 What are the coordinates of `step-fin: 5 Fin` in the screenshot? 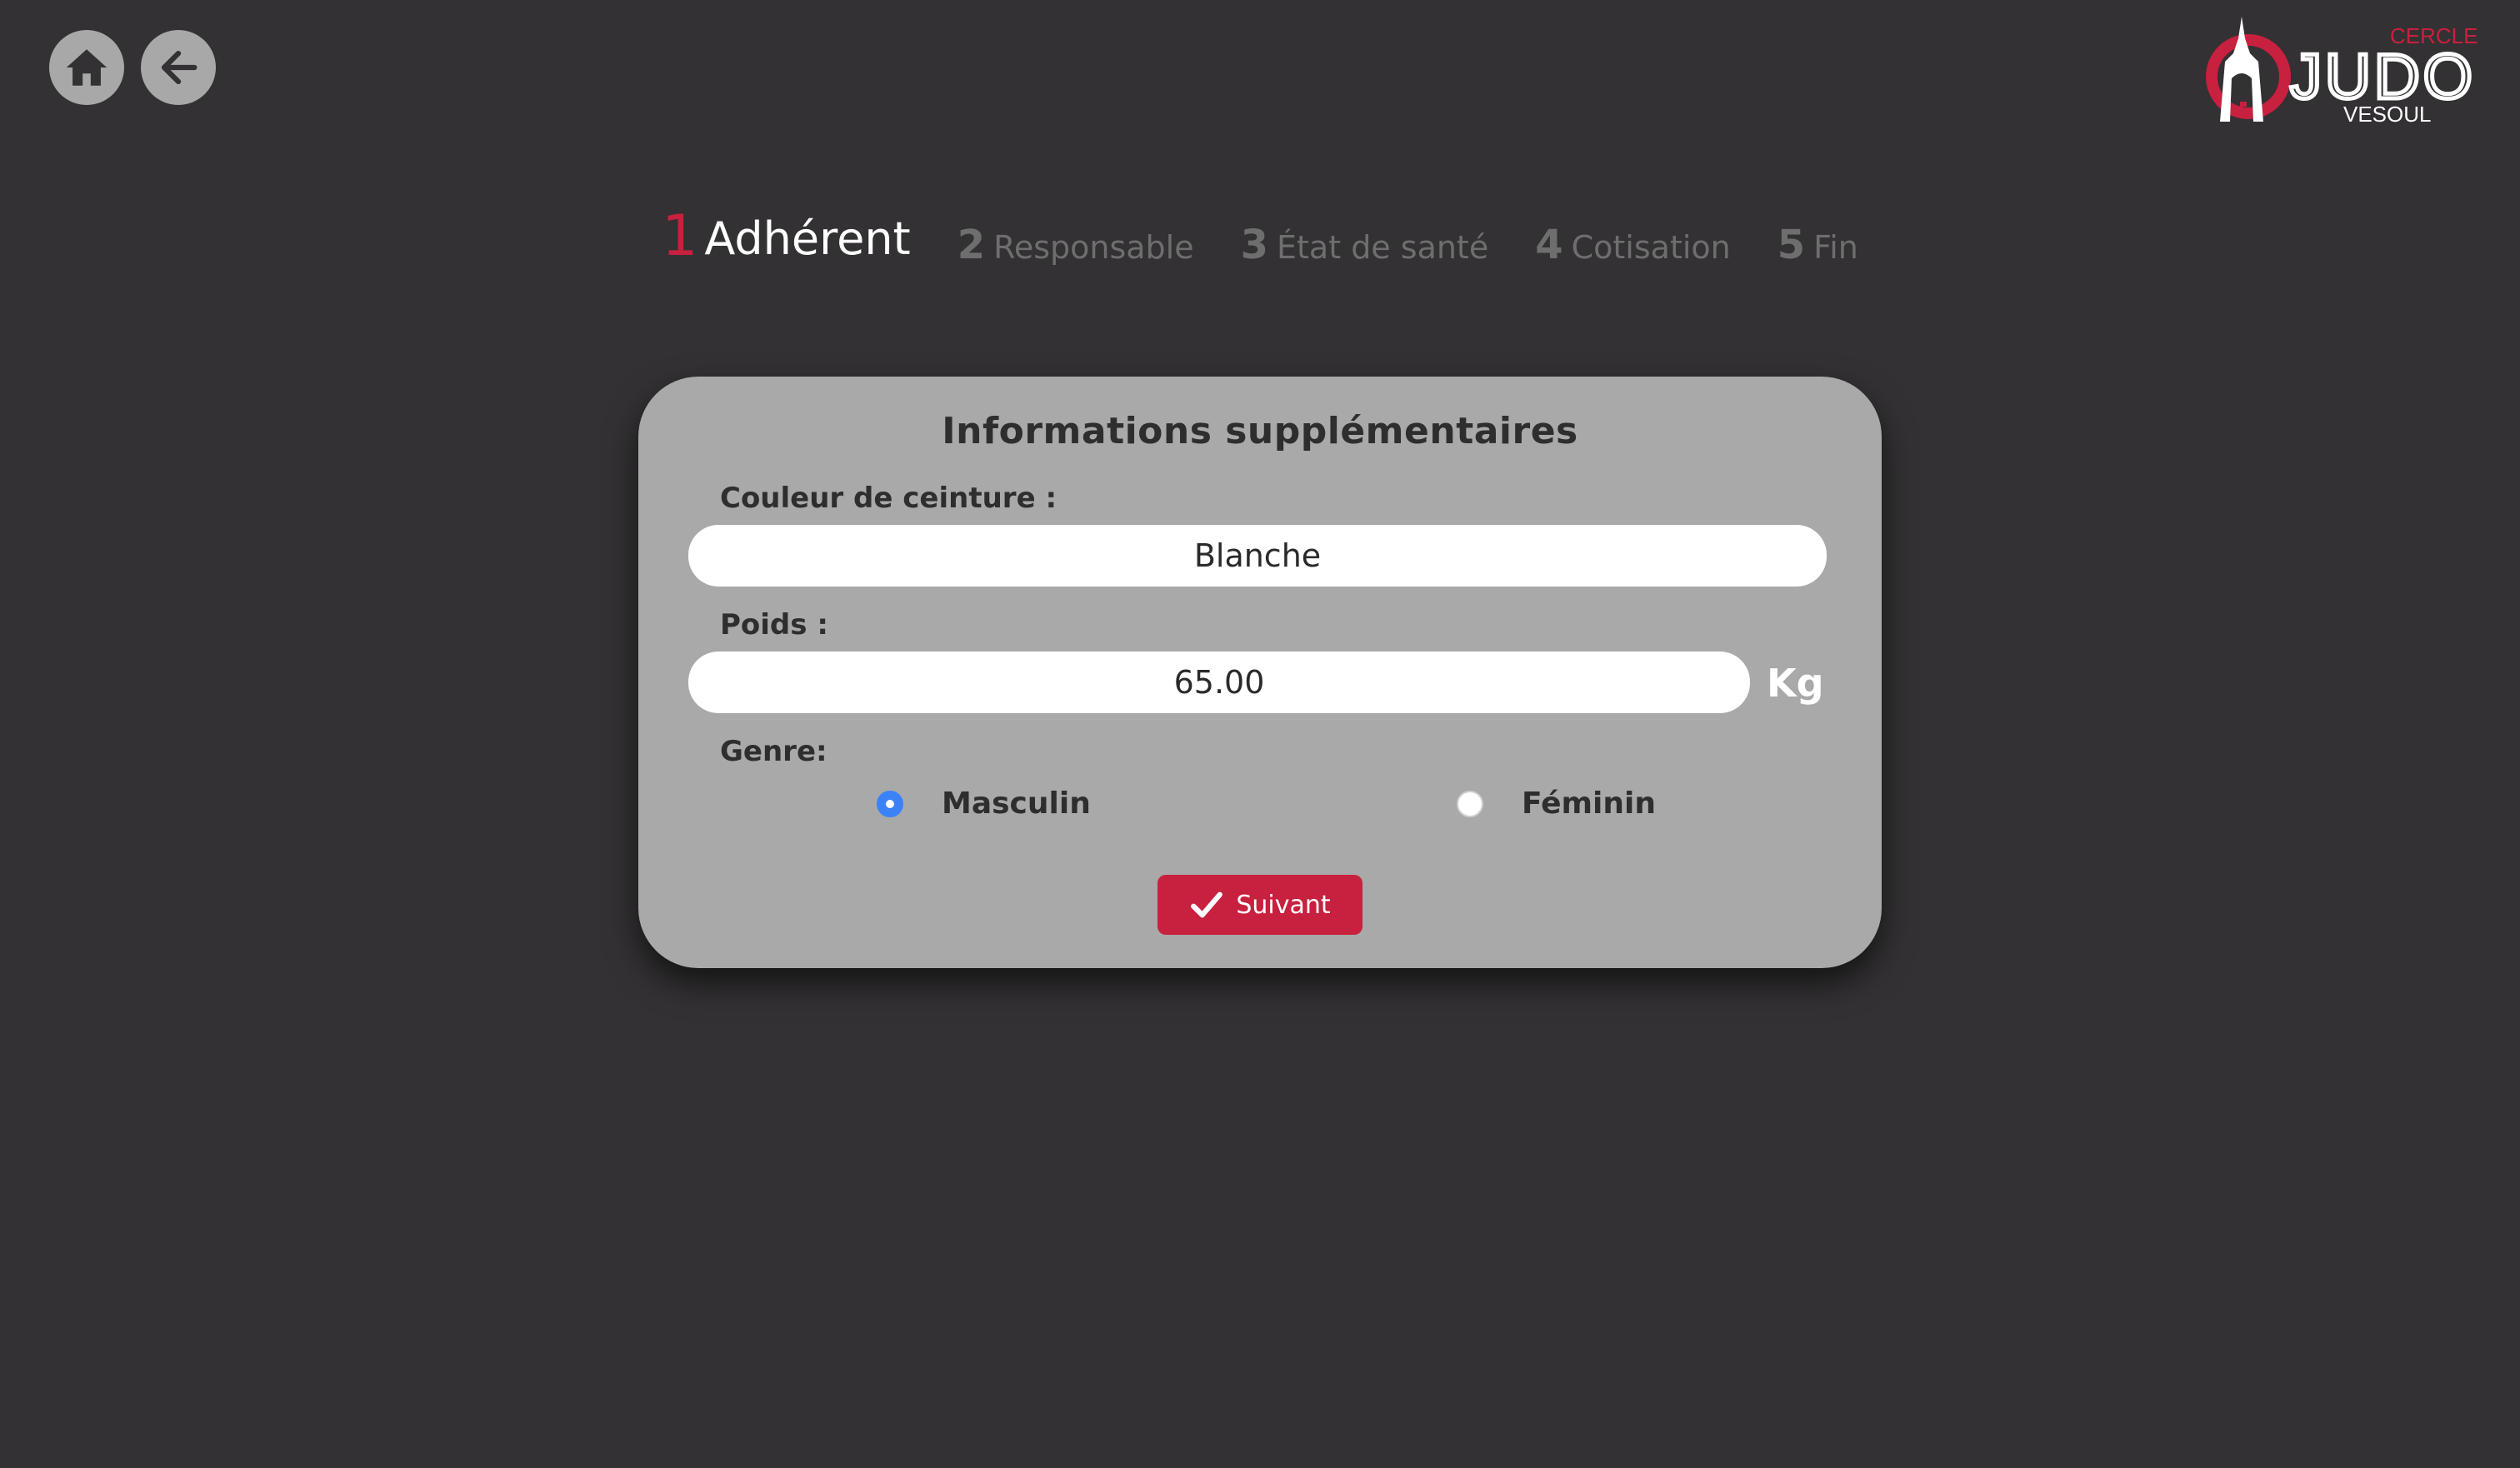 It's located at (1818, 245).